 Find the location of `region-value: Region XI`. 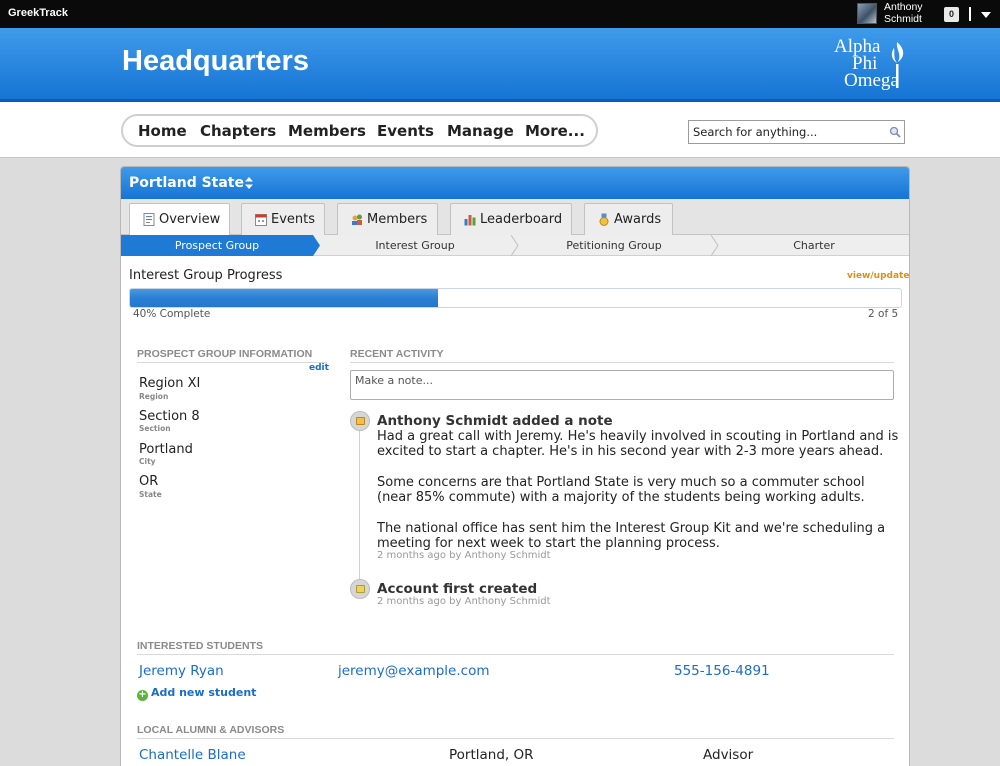

region-value: Region XI is located at coordinates (170, 383).